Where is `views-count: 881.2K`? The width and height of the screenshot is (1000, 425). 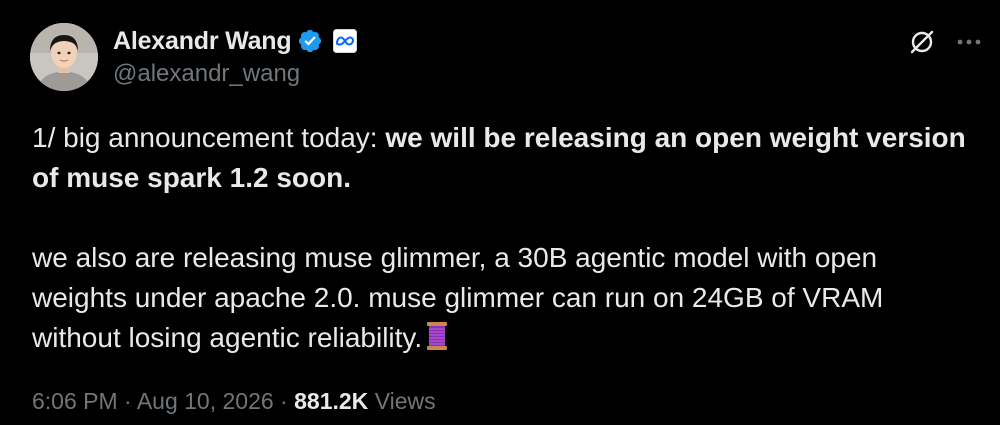 views-count: 881.2K is located at coordinates (331, 401).